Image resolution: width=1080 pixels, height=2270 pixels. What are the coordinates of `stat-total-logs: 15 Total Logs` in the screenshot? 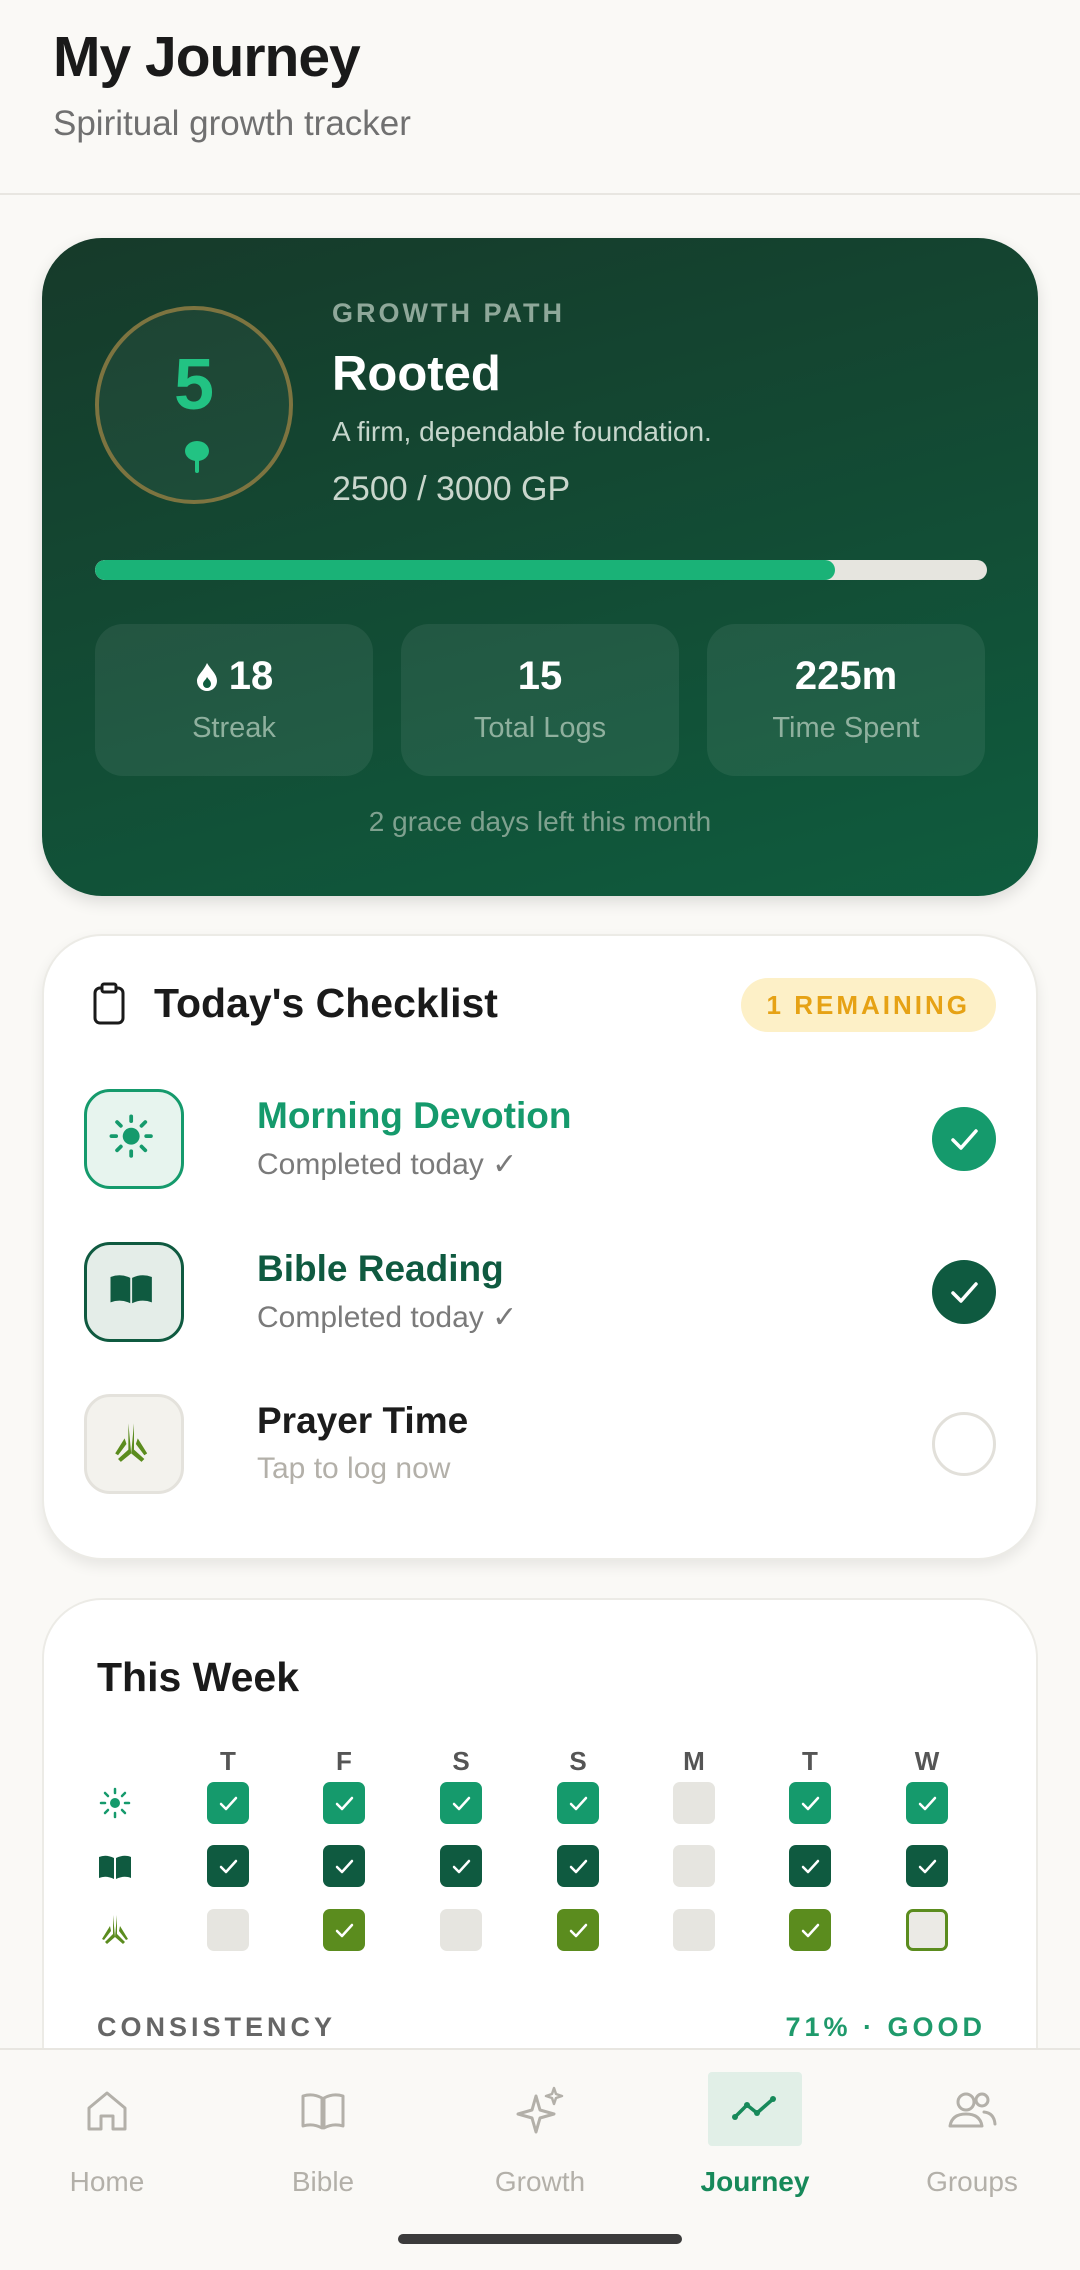 It's located at (540, 700).